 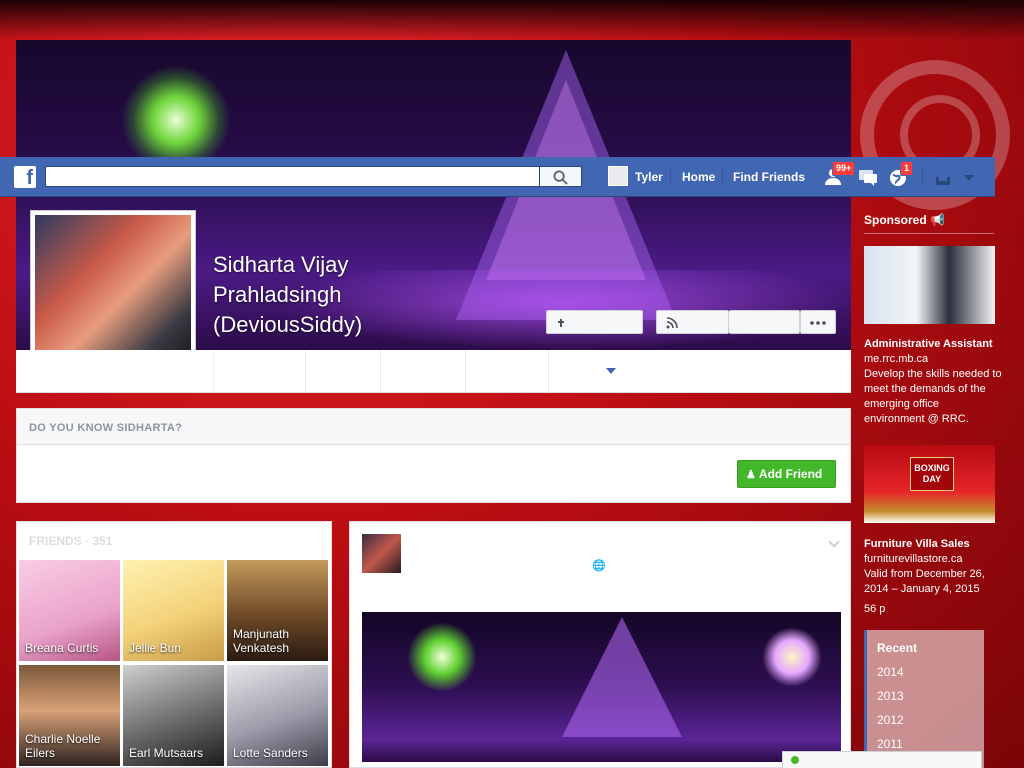 I want to click on notifications-button: 1, so click(x=900, y=174).